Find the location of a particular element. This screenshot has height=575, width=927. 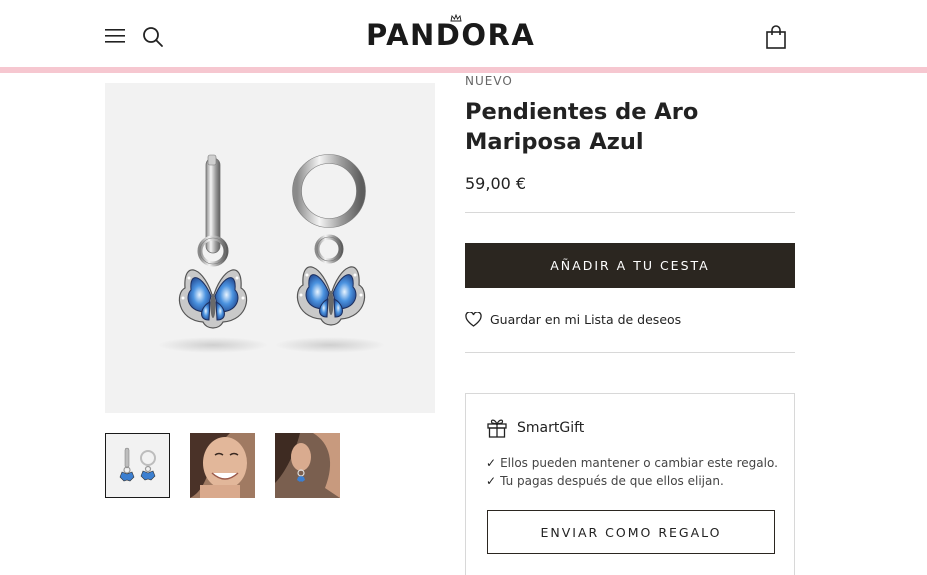

product-title: Pendientes de Aro Mariposa Azul is located at coordinates (582, 127).